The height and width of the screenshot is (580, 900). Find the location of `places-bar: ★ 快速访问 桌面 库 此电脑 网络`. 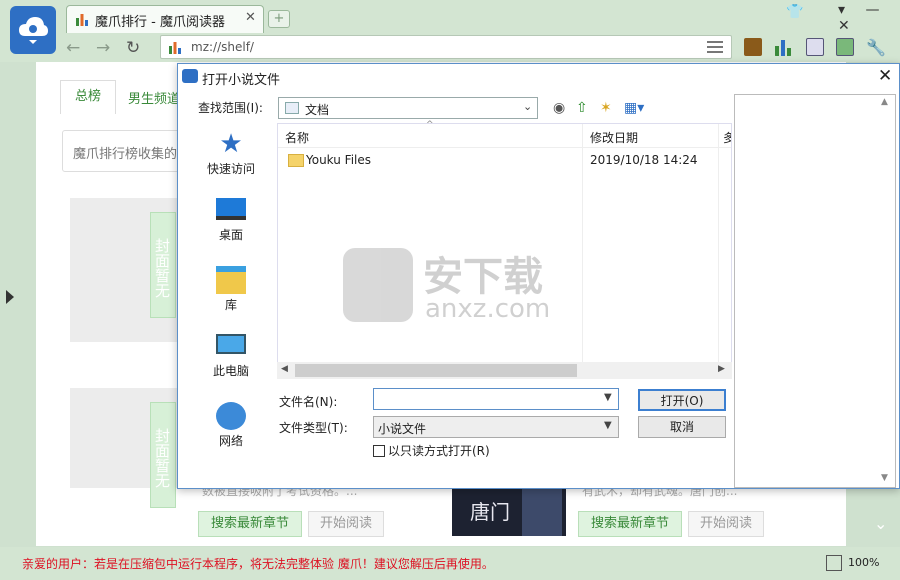

places-bar: ★ 快速访问 桌面 库 此电脑 网络 is located at coordinates (231, 286).